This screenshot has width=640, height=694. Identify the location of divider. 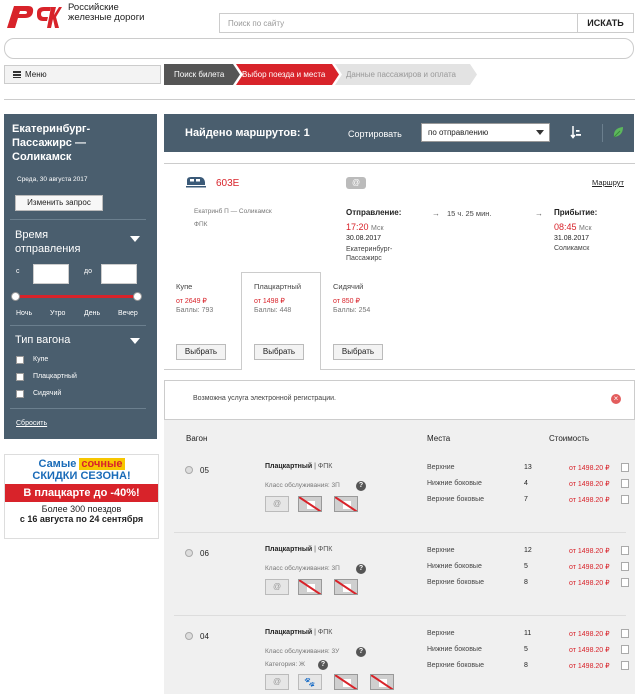
(319, 99).